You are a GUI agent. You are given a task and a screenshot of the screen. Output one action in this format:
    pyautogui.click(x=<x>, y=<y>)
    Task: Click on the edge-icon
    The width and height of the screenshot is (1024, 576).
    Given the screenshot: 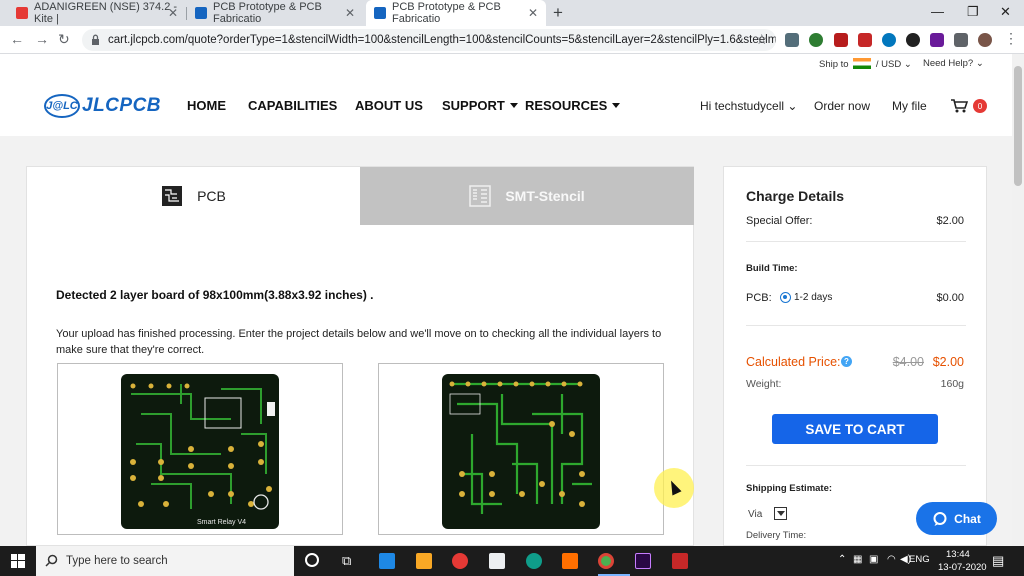 What is the action you would take?
    pyautogui.click(x=534, y=561)
    